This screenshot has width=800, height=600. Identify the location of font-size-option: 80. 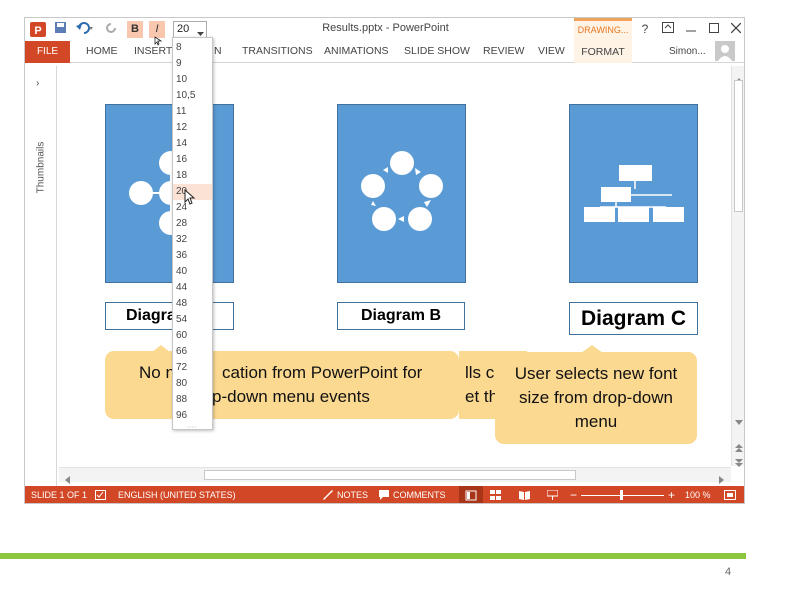
(192, 384).